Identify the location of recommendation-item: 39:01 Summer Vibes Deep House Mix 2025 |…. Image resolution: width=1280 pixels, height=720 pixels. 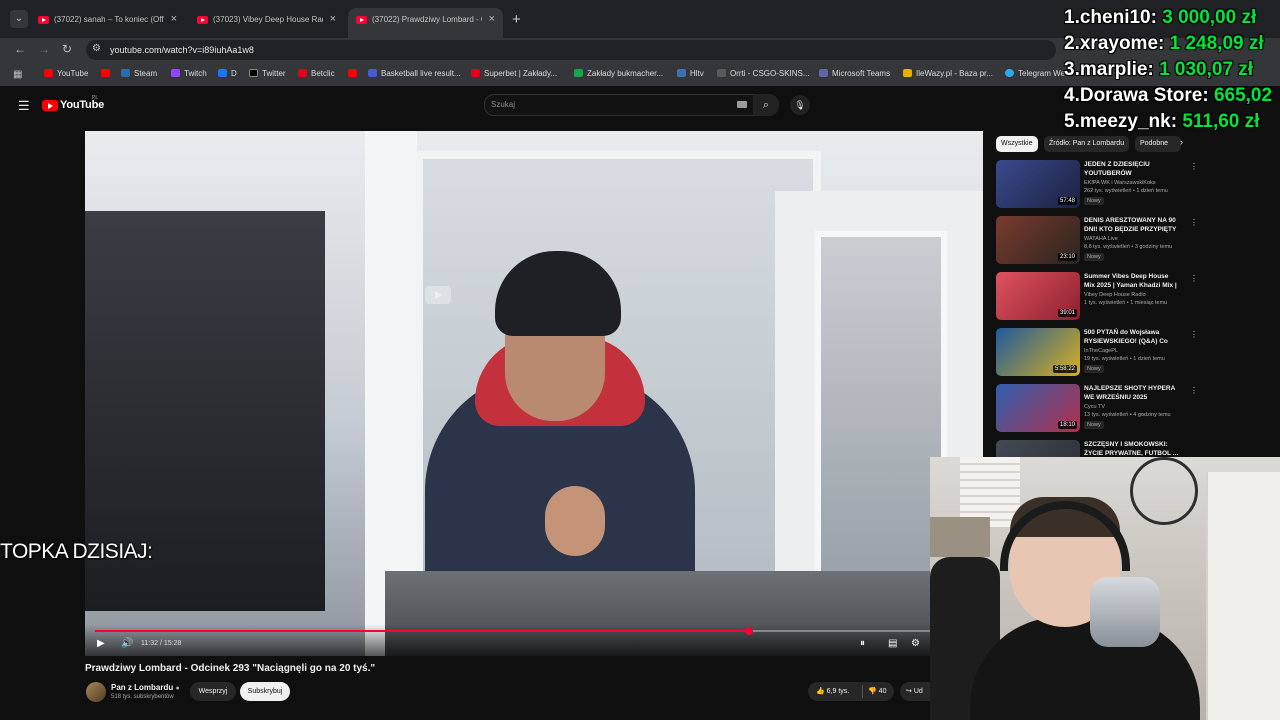
(1097, 298).